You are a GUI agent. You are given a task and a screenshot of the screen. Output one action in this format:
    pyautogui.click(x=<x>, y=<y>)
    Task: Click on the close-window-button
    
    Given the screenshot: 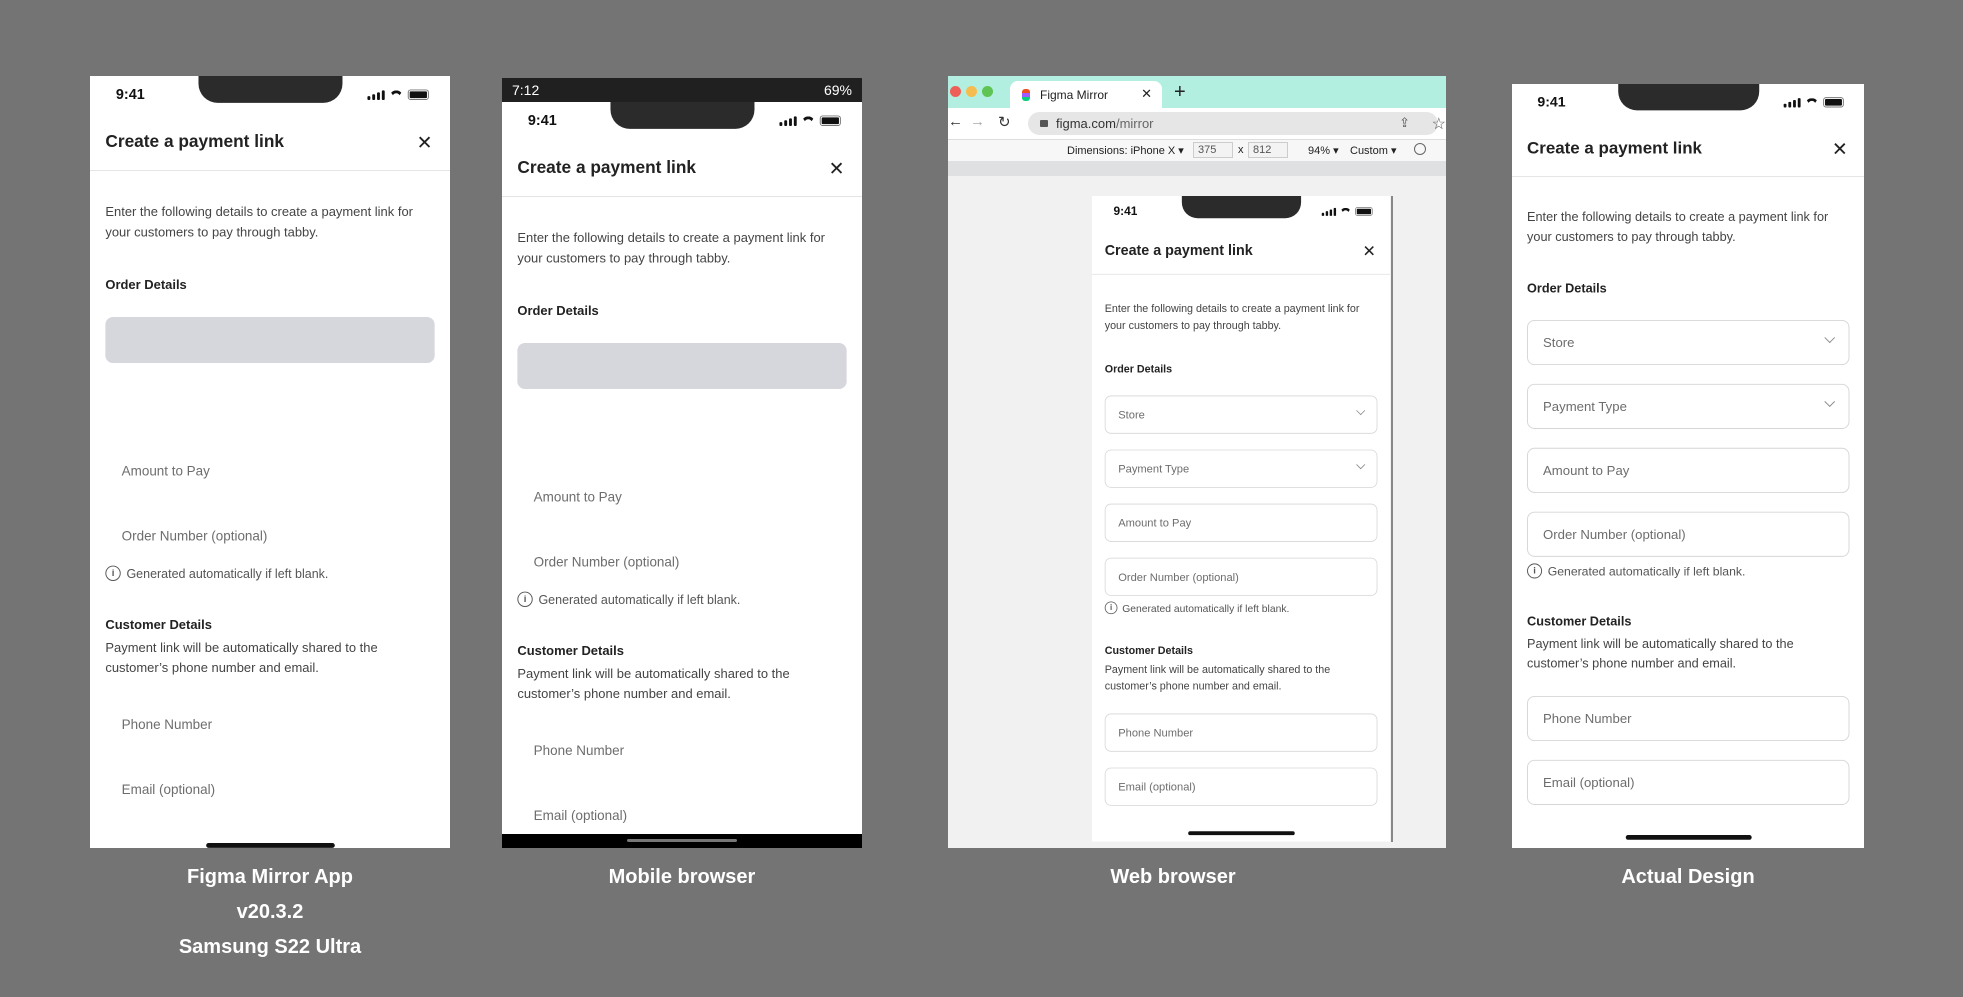 What is the action you would take?
    pyautogui.click(x=955, y=91)
    